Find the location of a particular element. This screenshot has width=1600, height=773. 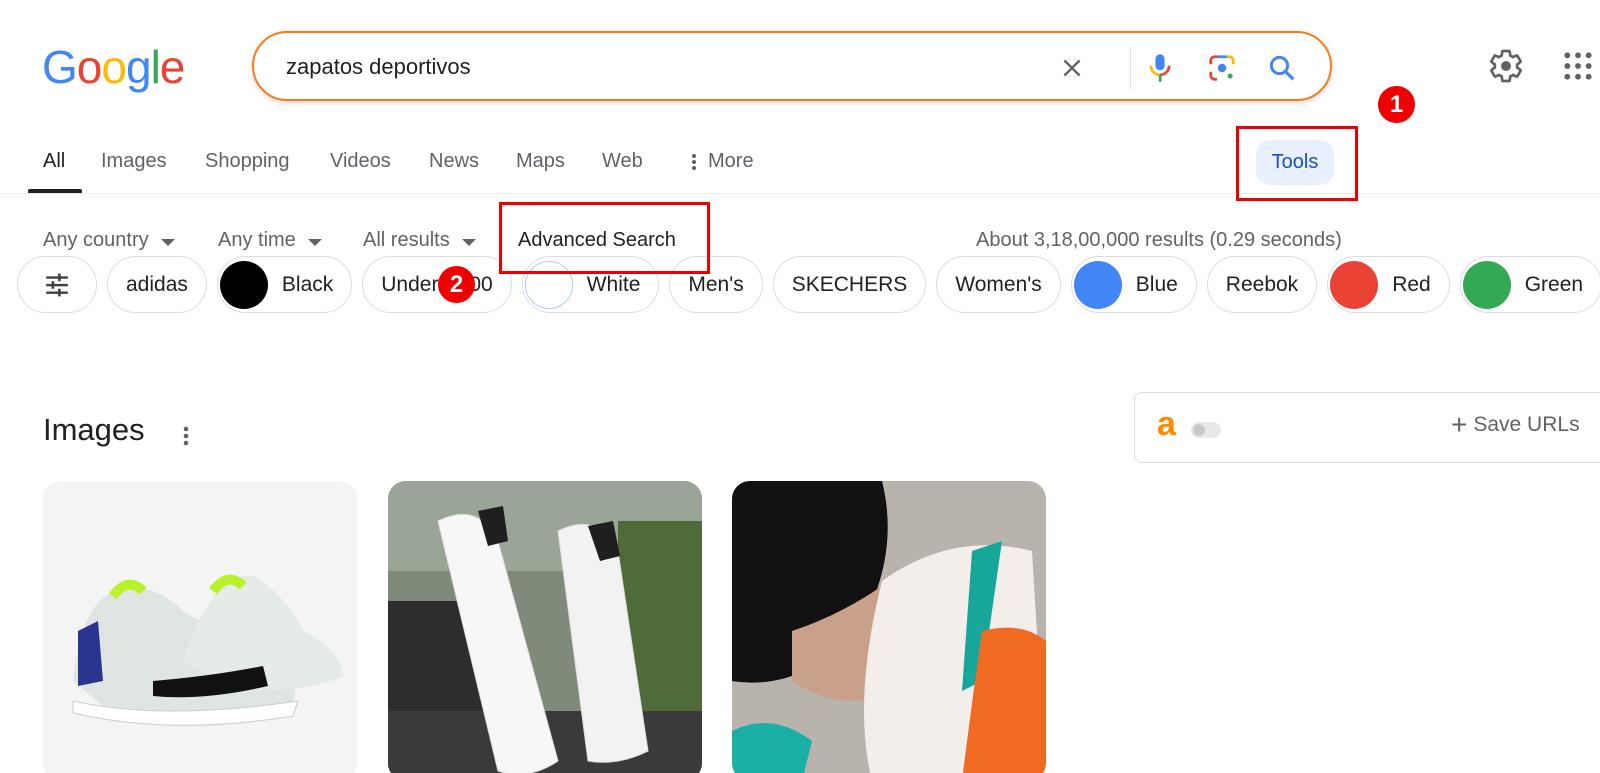

chip-label: SKECHERS is located at coordinates (849, 284).